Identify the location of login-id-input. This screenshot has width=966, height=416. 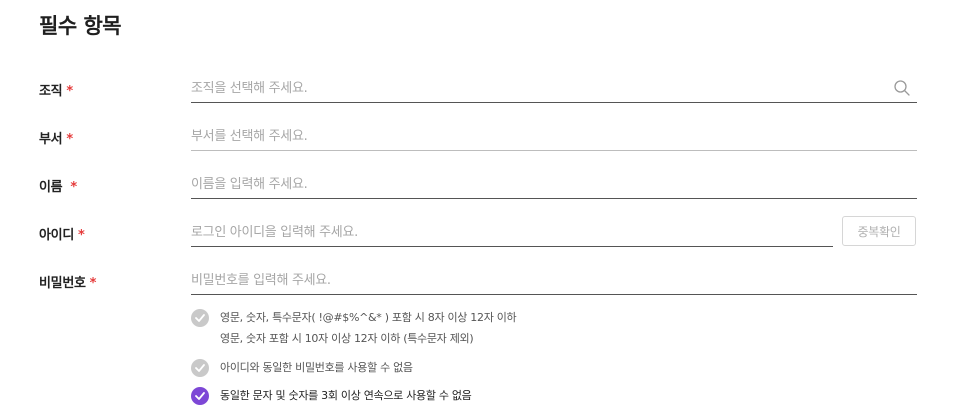
(512, 232).